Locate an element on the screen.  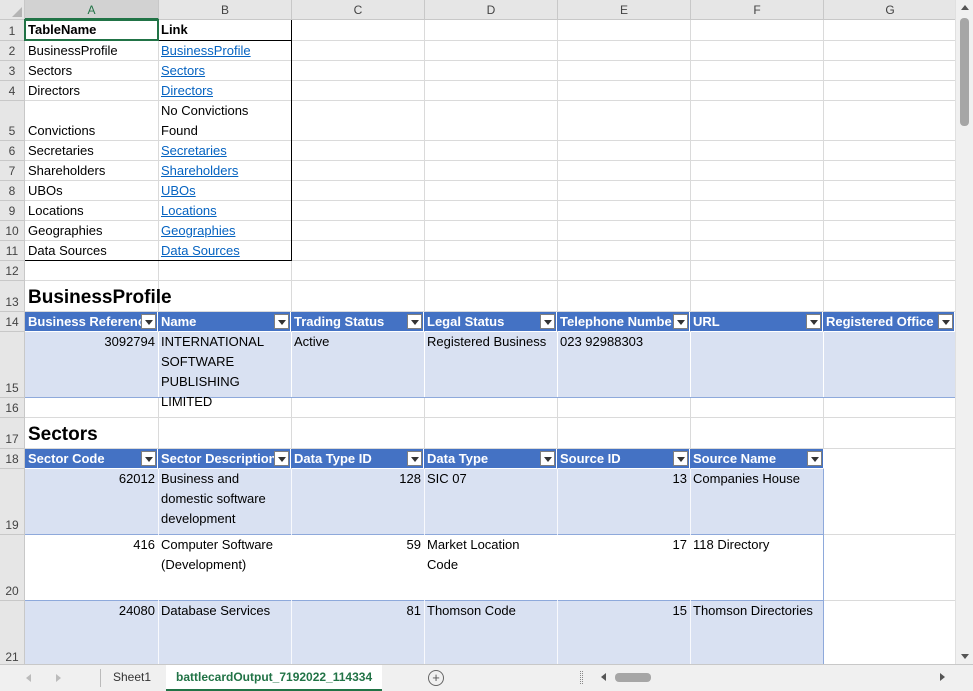
column-header-a: A is located at coordinates (92, 10).